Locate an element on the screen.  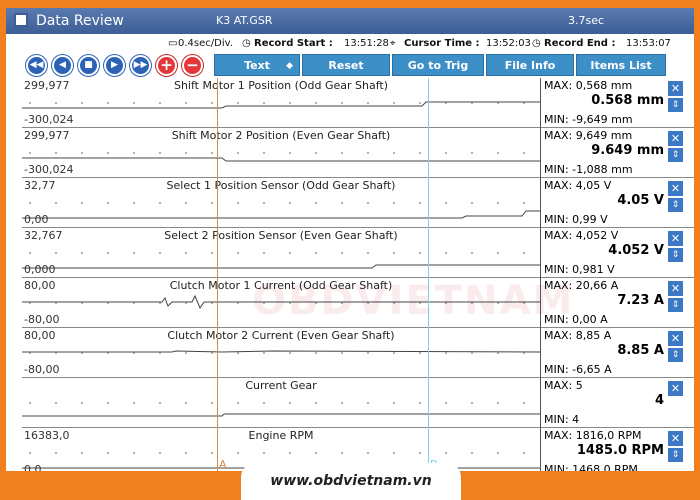
cursor-time-value: 13:52:03 is located at coordinates (508, 43).